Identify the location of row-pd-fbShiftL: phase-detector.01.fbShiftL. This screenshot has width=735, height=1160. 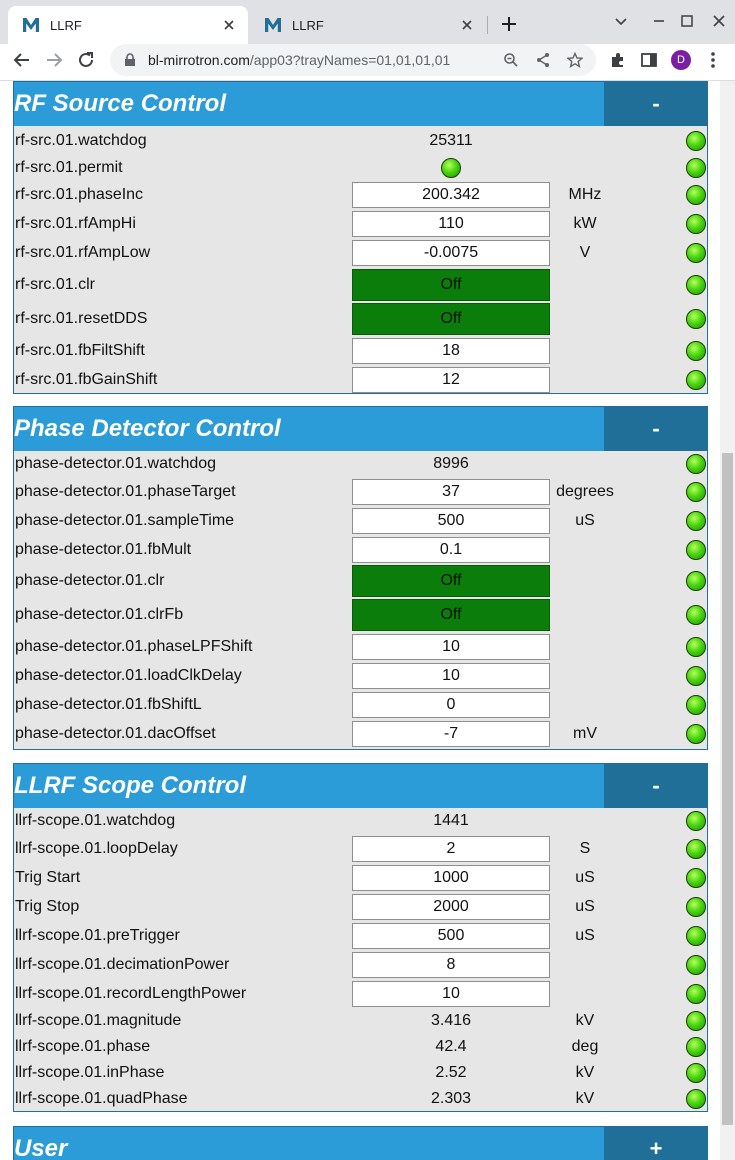
(360, 704).